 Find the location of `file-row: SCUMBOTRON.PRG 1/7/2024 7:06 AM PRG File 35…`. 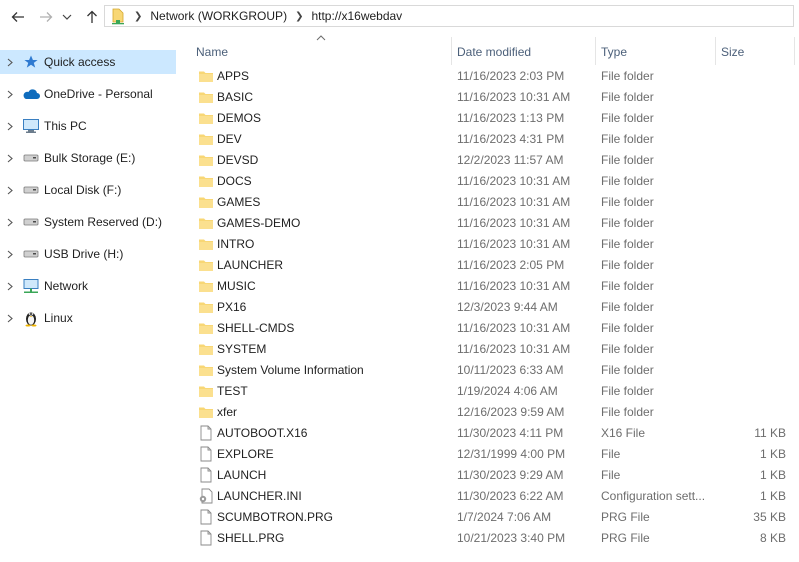

file-row: SCUMBOTRON.PRG 1/7/2024 7:06 AM PRG File 35… is located at coordinates (492, 517).